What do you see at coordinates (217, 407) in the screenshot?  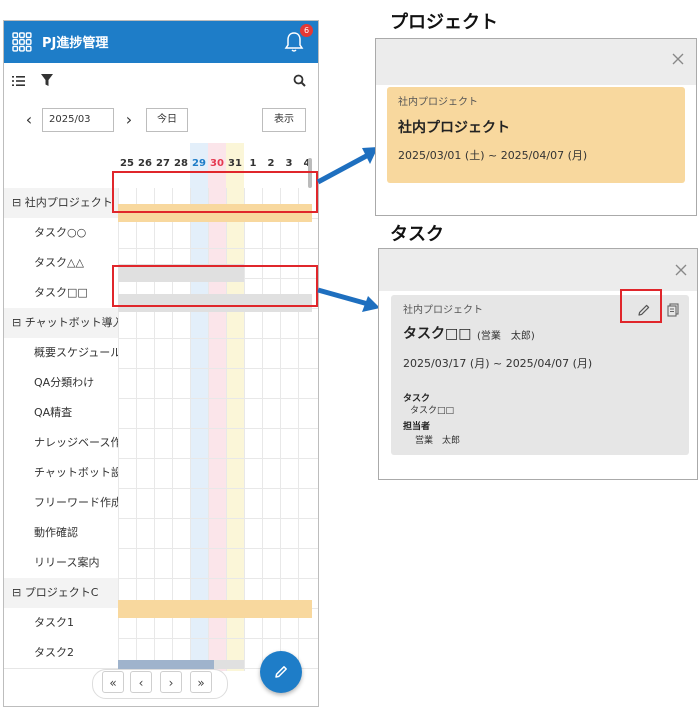 I see `weekend-sunday-column` at bounding box center [217, 407].